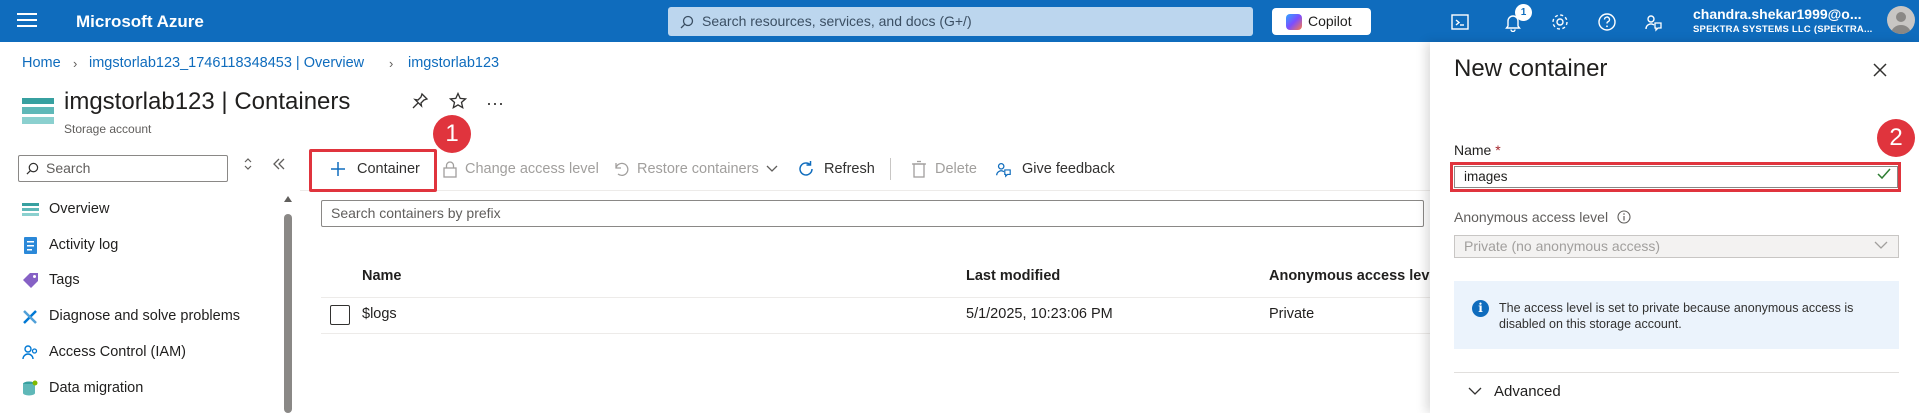 The image size is (1919, 413). Describe the element at coordinates (30, 245) in the screenshot. I see `activity-log-icon` at that location.